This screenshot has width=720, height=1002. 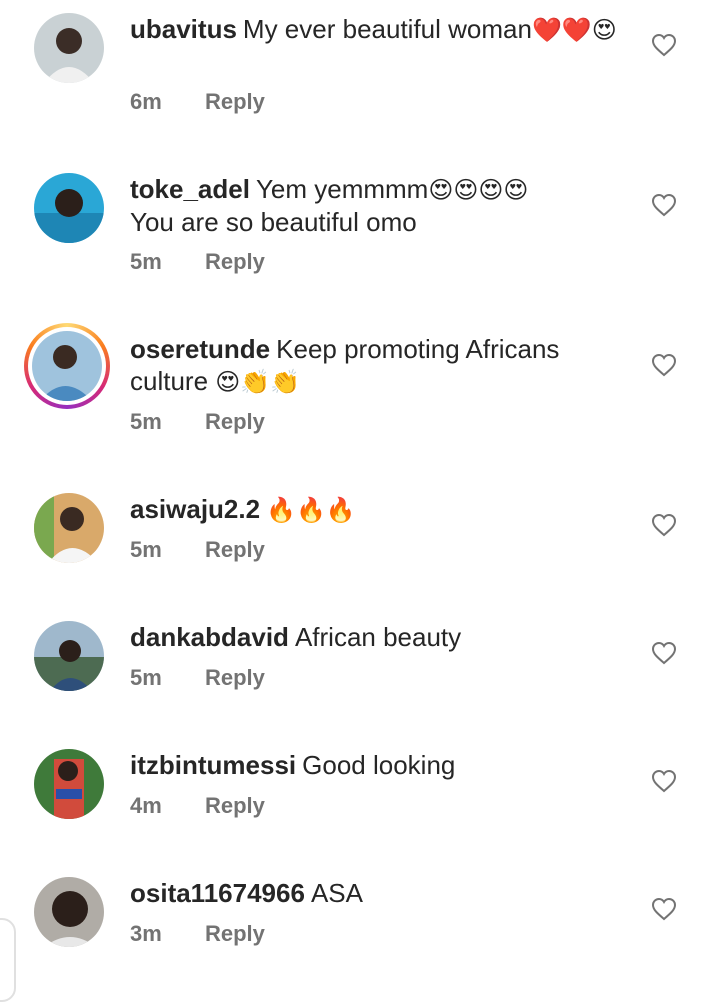 I want to click on edge-scroll-handle, so click(x=8, y=960).